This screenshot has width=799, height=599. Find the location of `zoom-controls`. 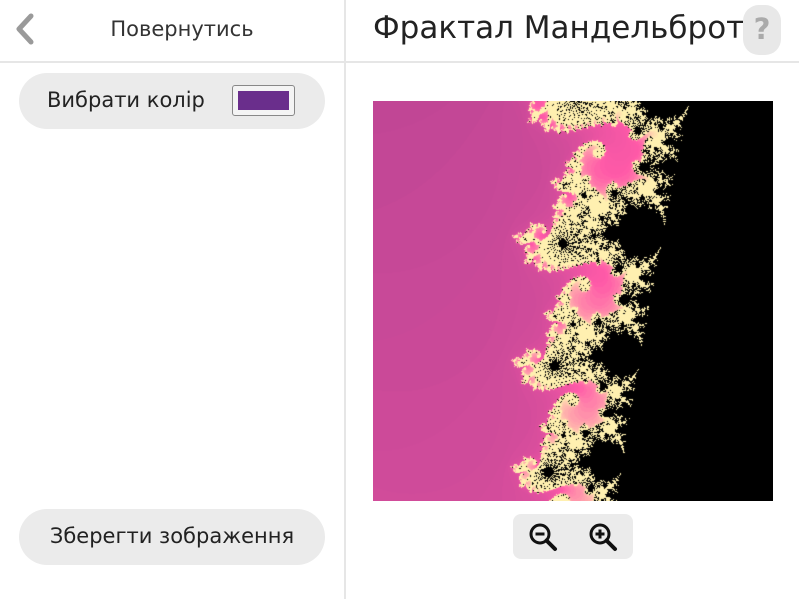

zoom-controls is located at coordinates (573, 536).